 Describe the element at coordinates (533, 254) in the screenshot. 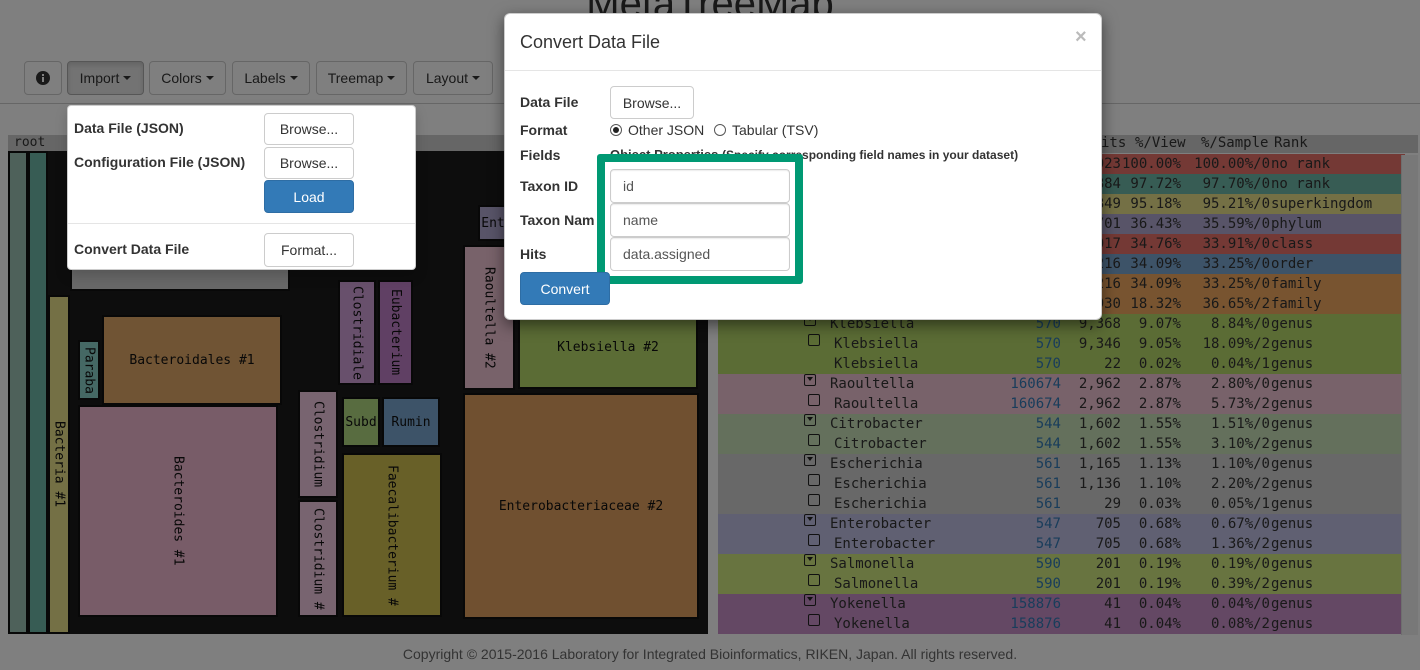

I see `hits-label: Hits` at that location.